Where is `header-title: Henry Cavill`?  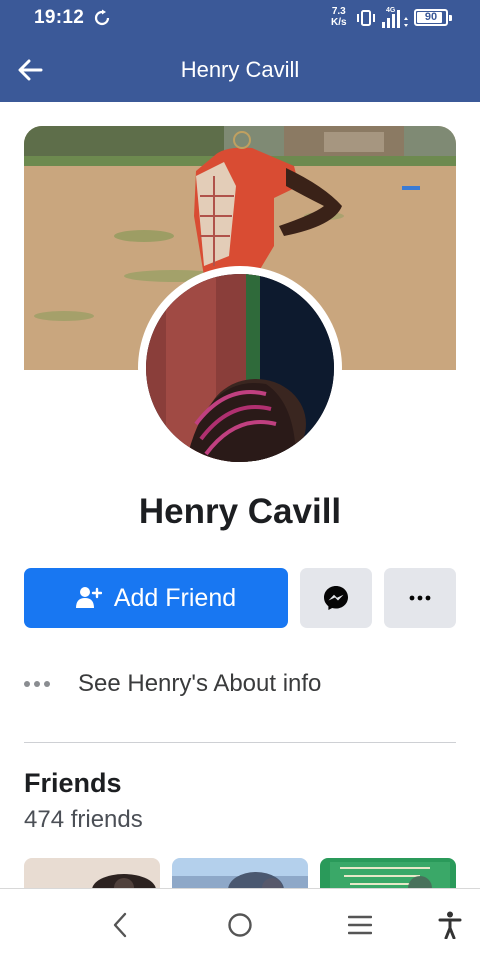
header-title: Henry Cavill is located at coordinates (240, 69).